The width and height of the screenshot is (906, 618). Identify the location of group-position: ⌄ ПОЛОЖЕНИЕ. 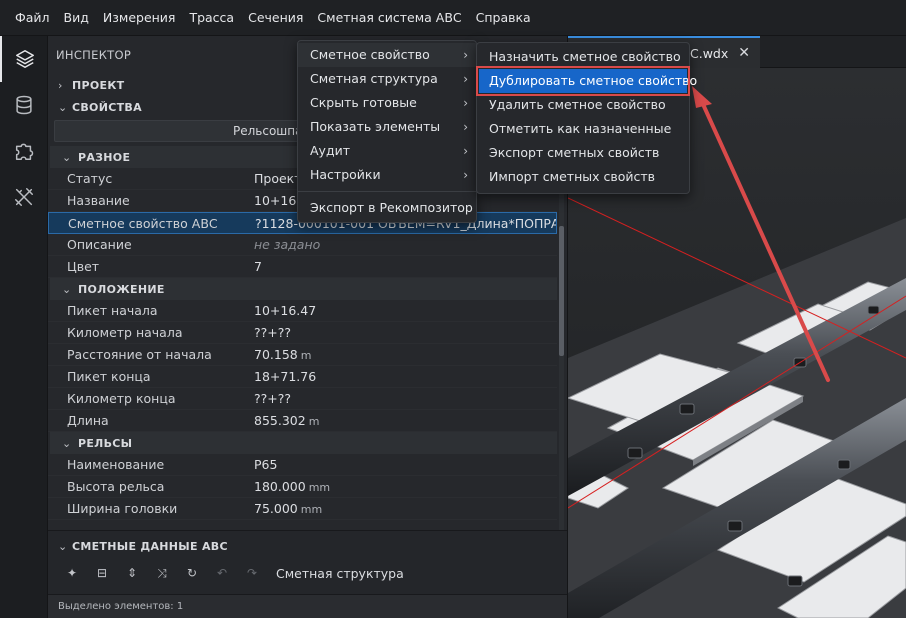
(303, 289).